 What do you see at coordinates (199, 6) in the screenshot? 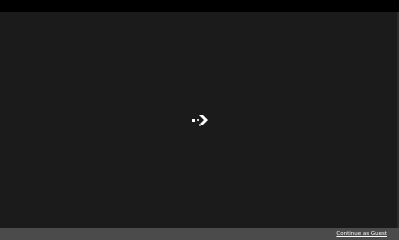
I see `top-bar` at bounding box center [199, 6].